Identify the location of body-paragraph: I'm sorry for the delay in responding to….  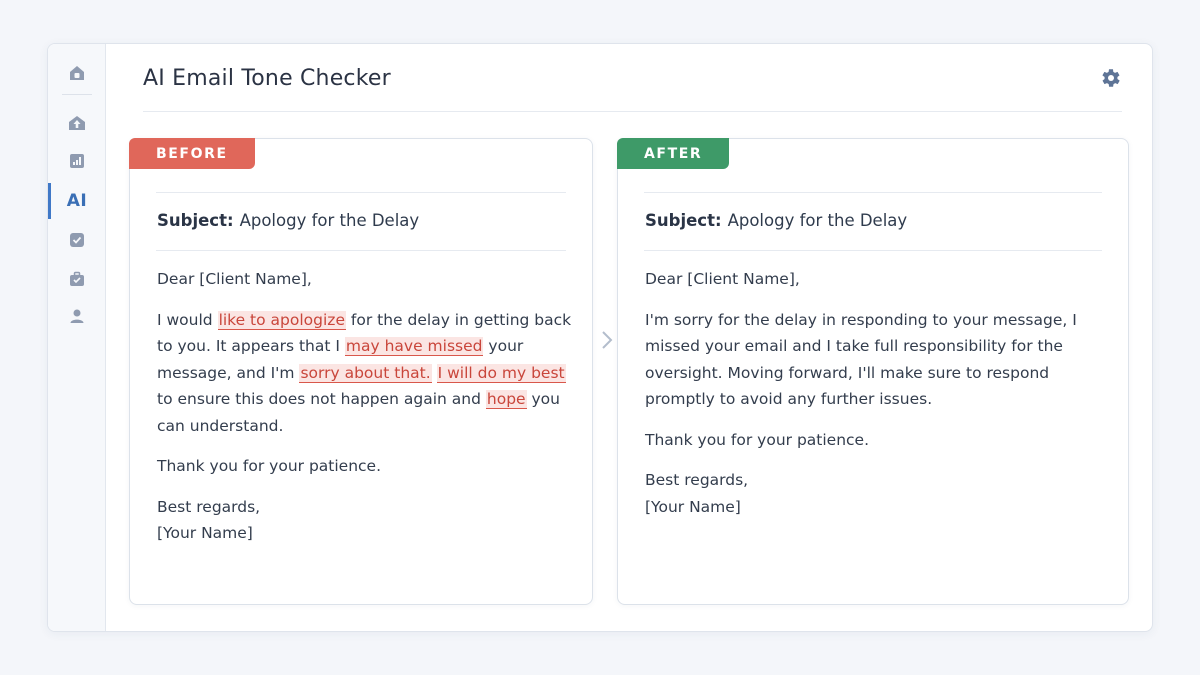
(861, 359).